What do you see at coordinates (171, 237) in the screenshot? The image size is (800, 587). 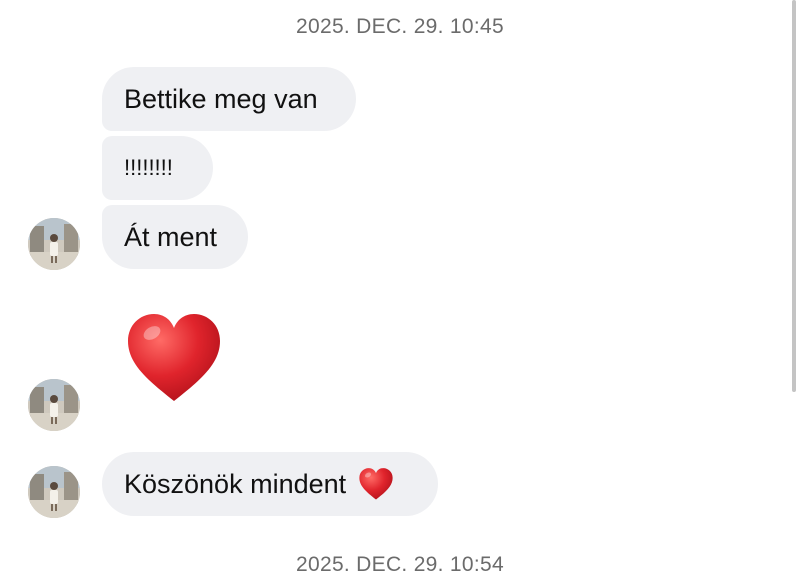 I see `message-text: Át ment` at bounding box center [171, 237].